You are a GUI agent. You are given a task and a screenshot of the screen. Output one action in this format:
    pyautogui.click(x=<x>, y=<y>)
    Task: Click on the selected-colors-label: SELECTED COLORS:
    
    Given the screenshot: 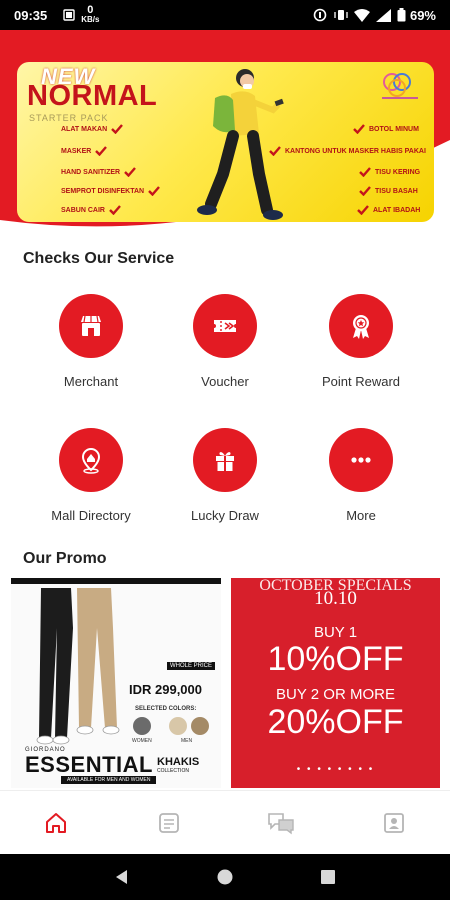 What is the action you would take?
    pyautogui.click(x=166, y=709)
    